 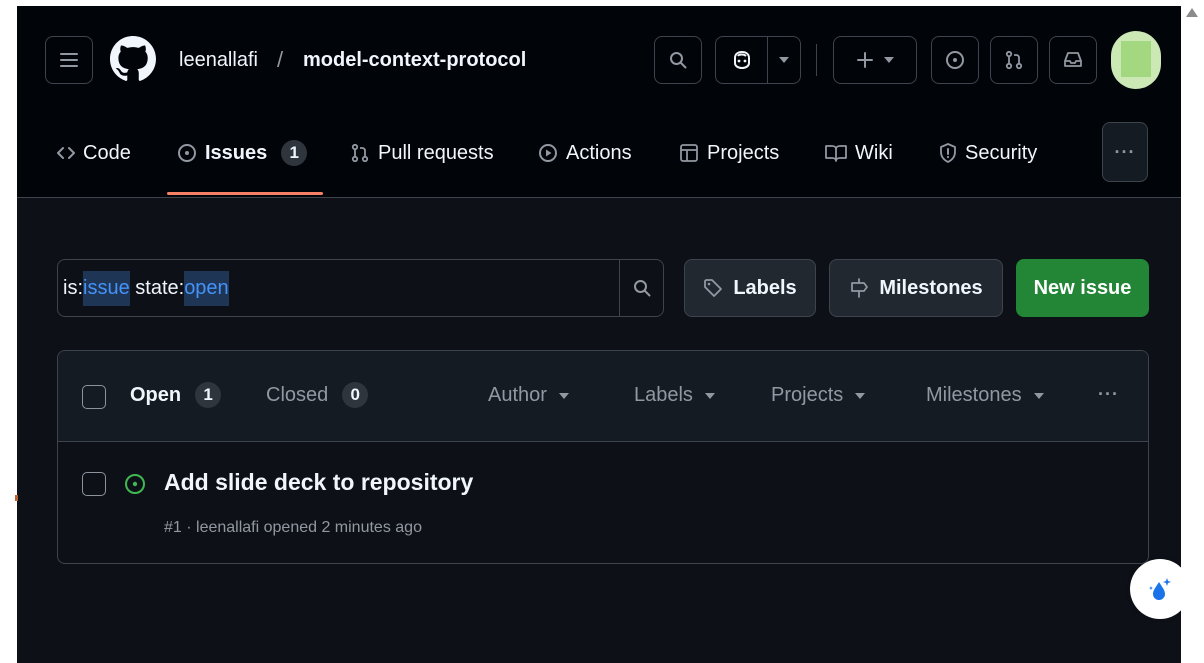 I want to click on list-options-kebab-icon: ···, so click(x=1108, y=394).